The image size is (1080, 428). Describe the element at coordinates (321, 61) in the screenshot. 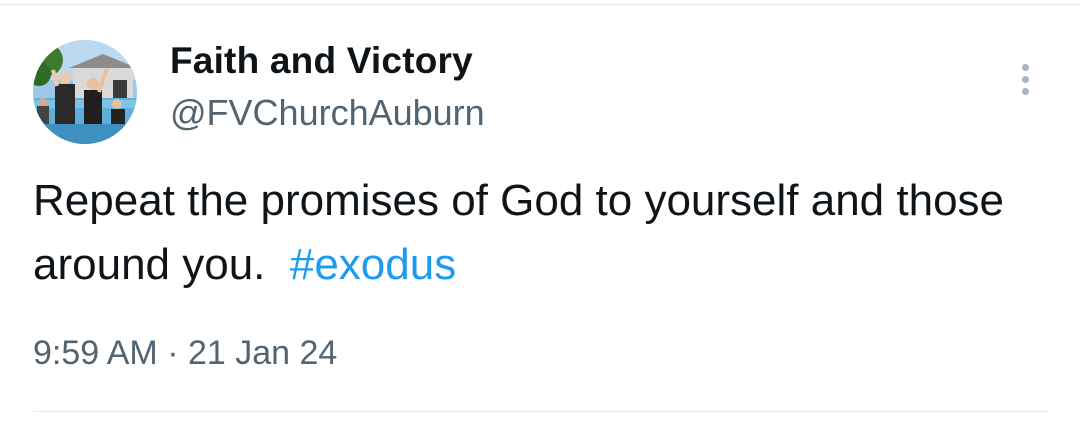

I see `display-name: Faith and Victory` at that location.